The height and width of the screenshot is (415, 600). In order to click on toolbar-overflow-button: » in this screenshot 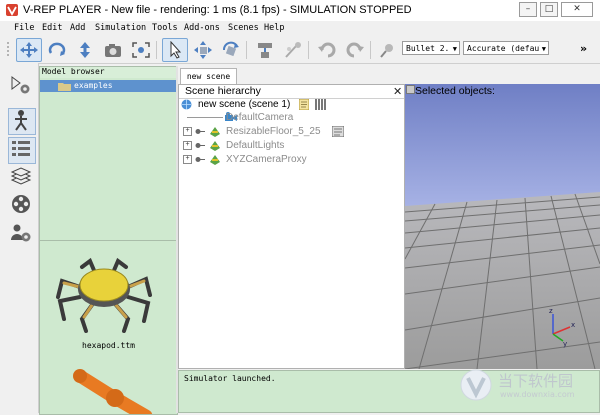, I will do `click(583, 48)`.